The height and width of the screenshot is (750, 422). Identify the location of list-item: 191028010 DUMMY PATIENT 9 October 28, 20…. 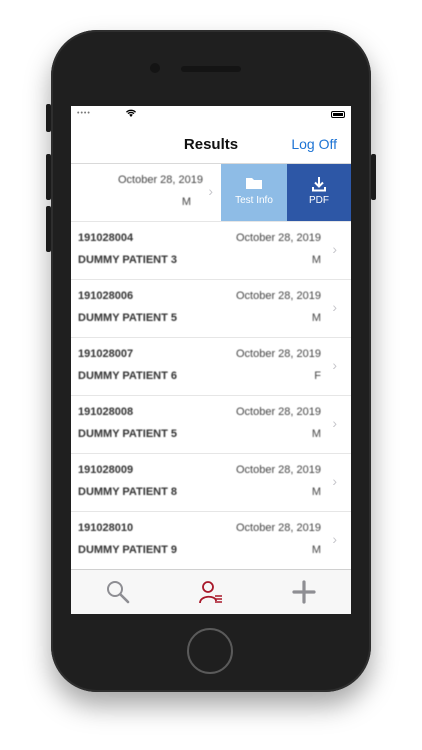
(211, 540).